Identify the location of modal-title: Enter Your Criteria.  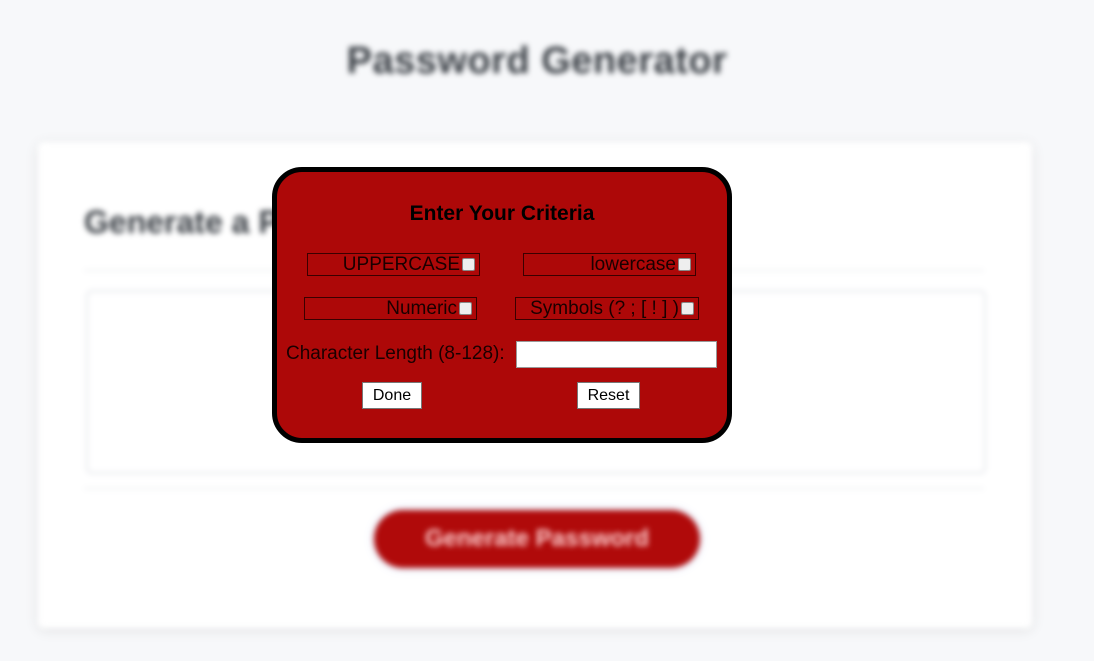
(502, 213).